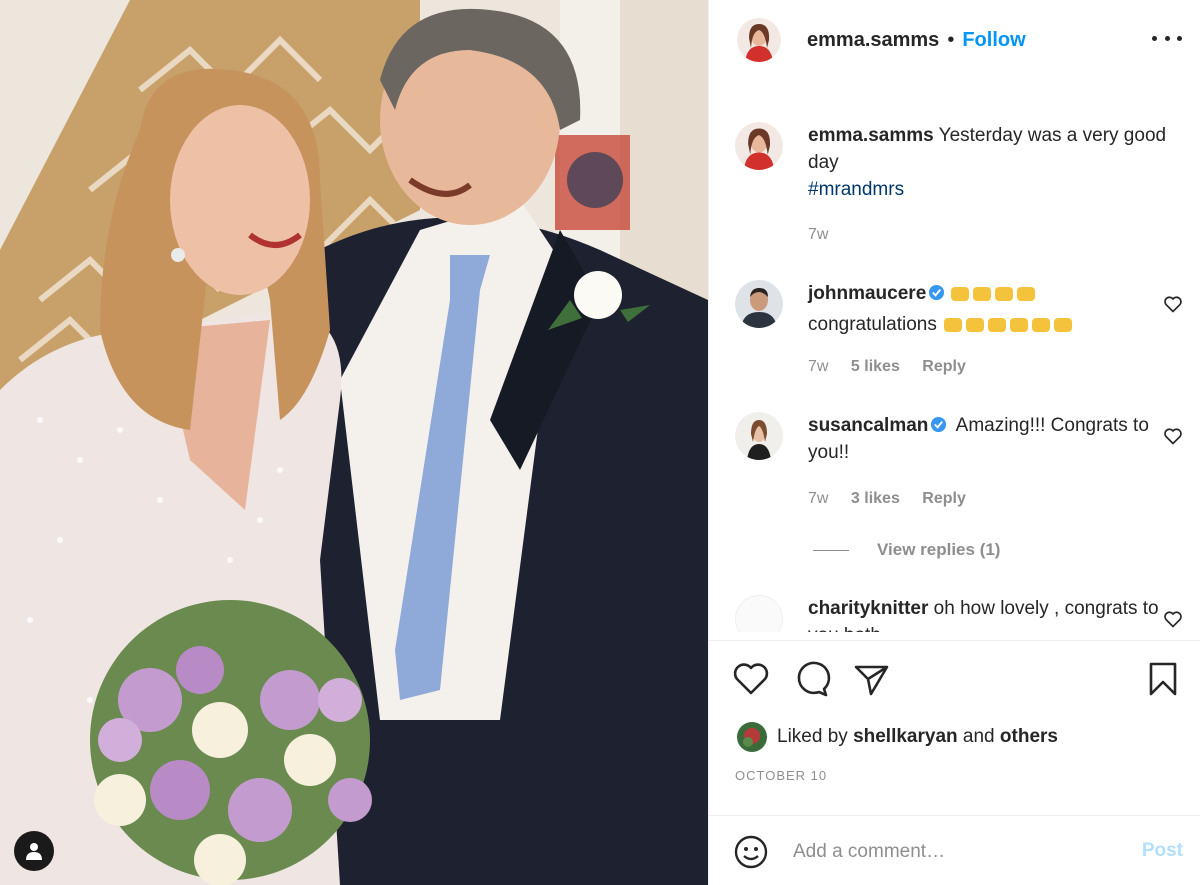 This screenshot has height=885, width=1200. I want to click on caption-meta: 7w, so click(827, 235).